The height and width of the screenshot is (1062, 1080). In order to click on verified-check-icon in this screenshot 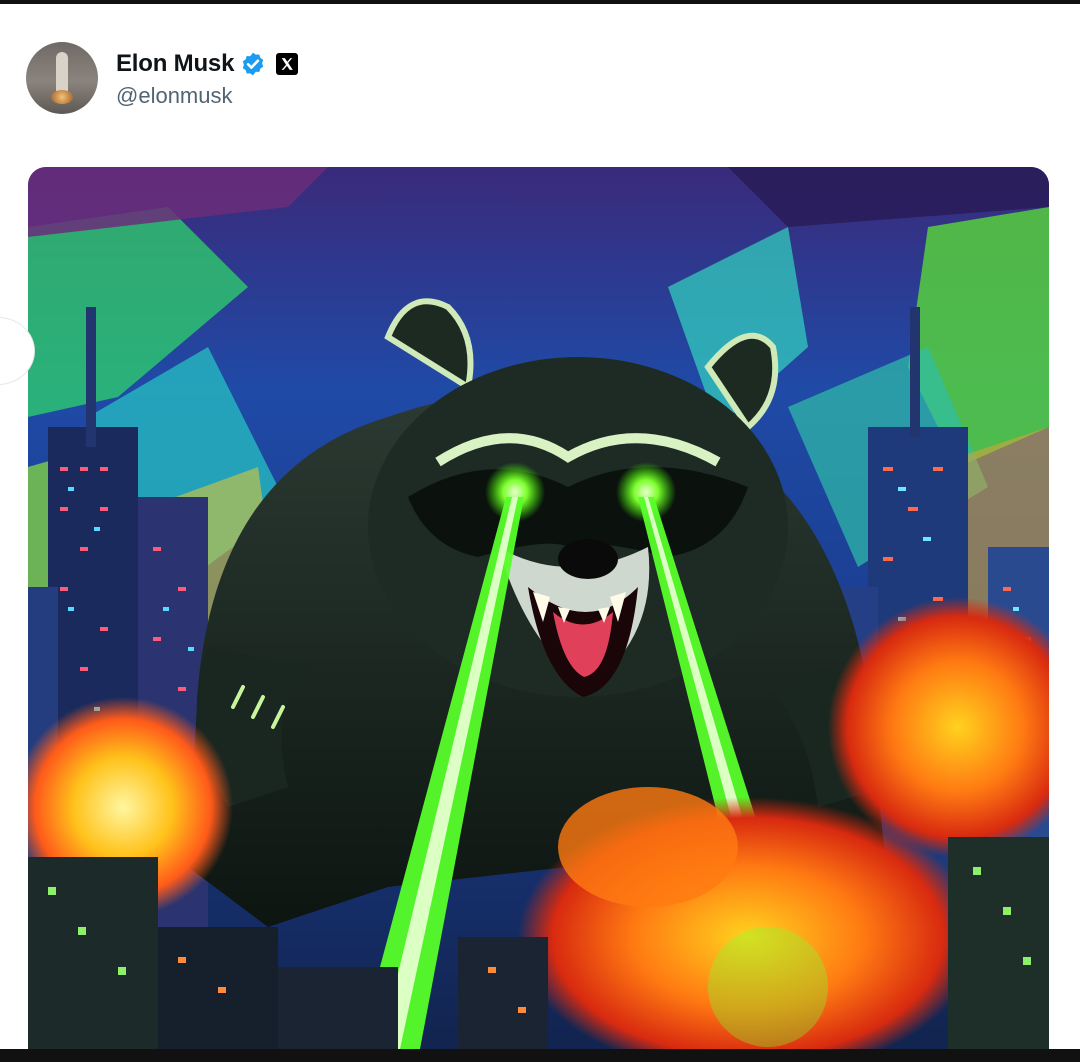, I will do `click(253, 64)`.